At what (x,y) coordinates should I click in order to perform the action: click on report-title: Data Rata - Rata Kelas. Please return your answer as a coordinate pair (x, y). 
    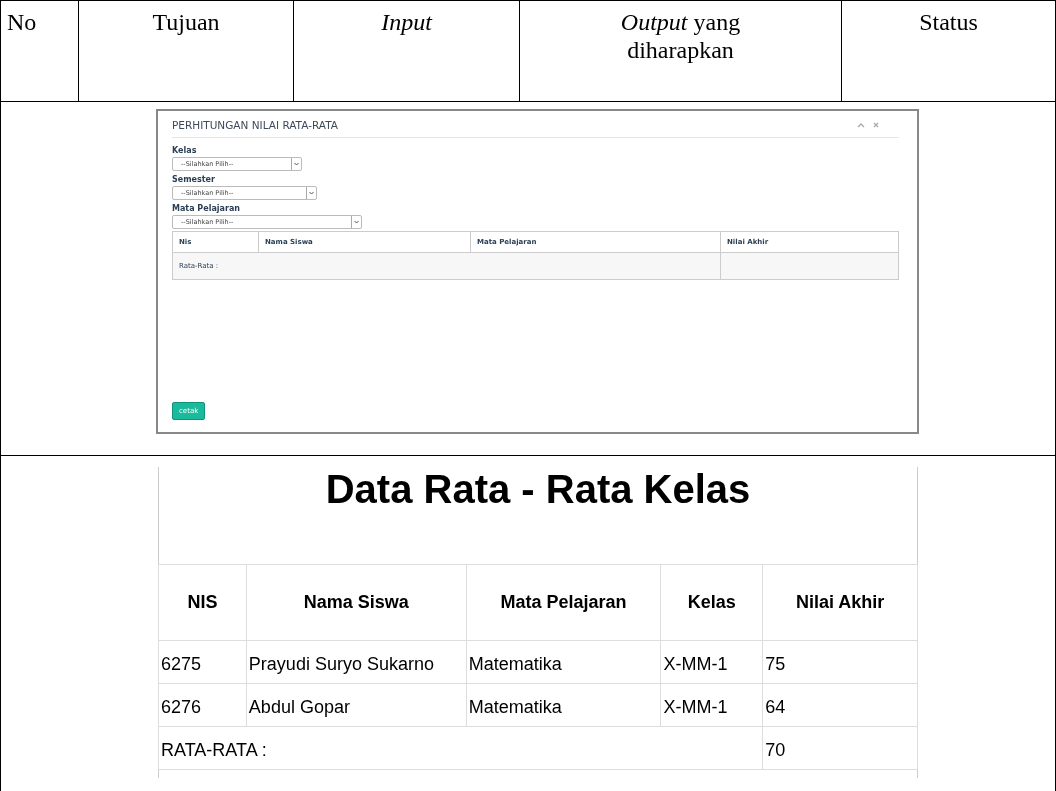
    Looking at the image, I should click on (538, 489).